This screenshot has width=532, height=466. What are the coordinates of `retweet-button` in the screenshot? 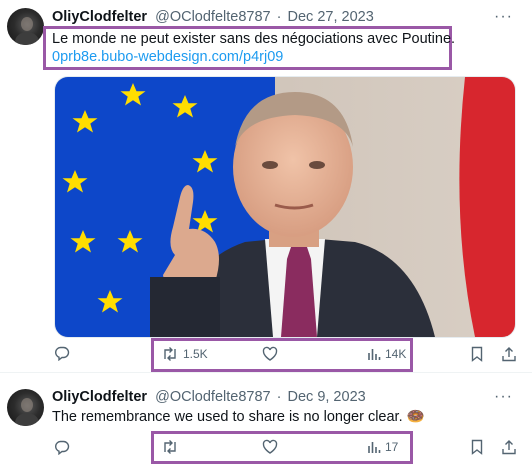 It's located at (170, 447).